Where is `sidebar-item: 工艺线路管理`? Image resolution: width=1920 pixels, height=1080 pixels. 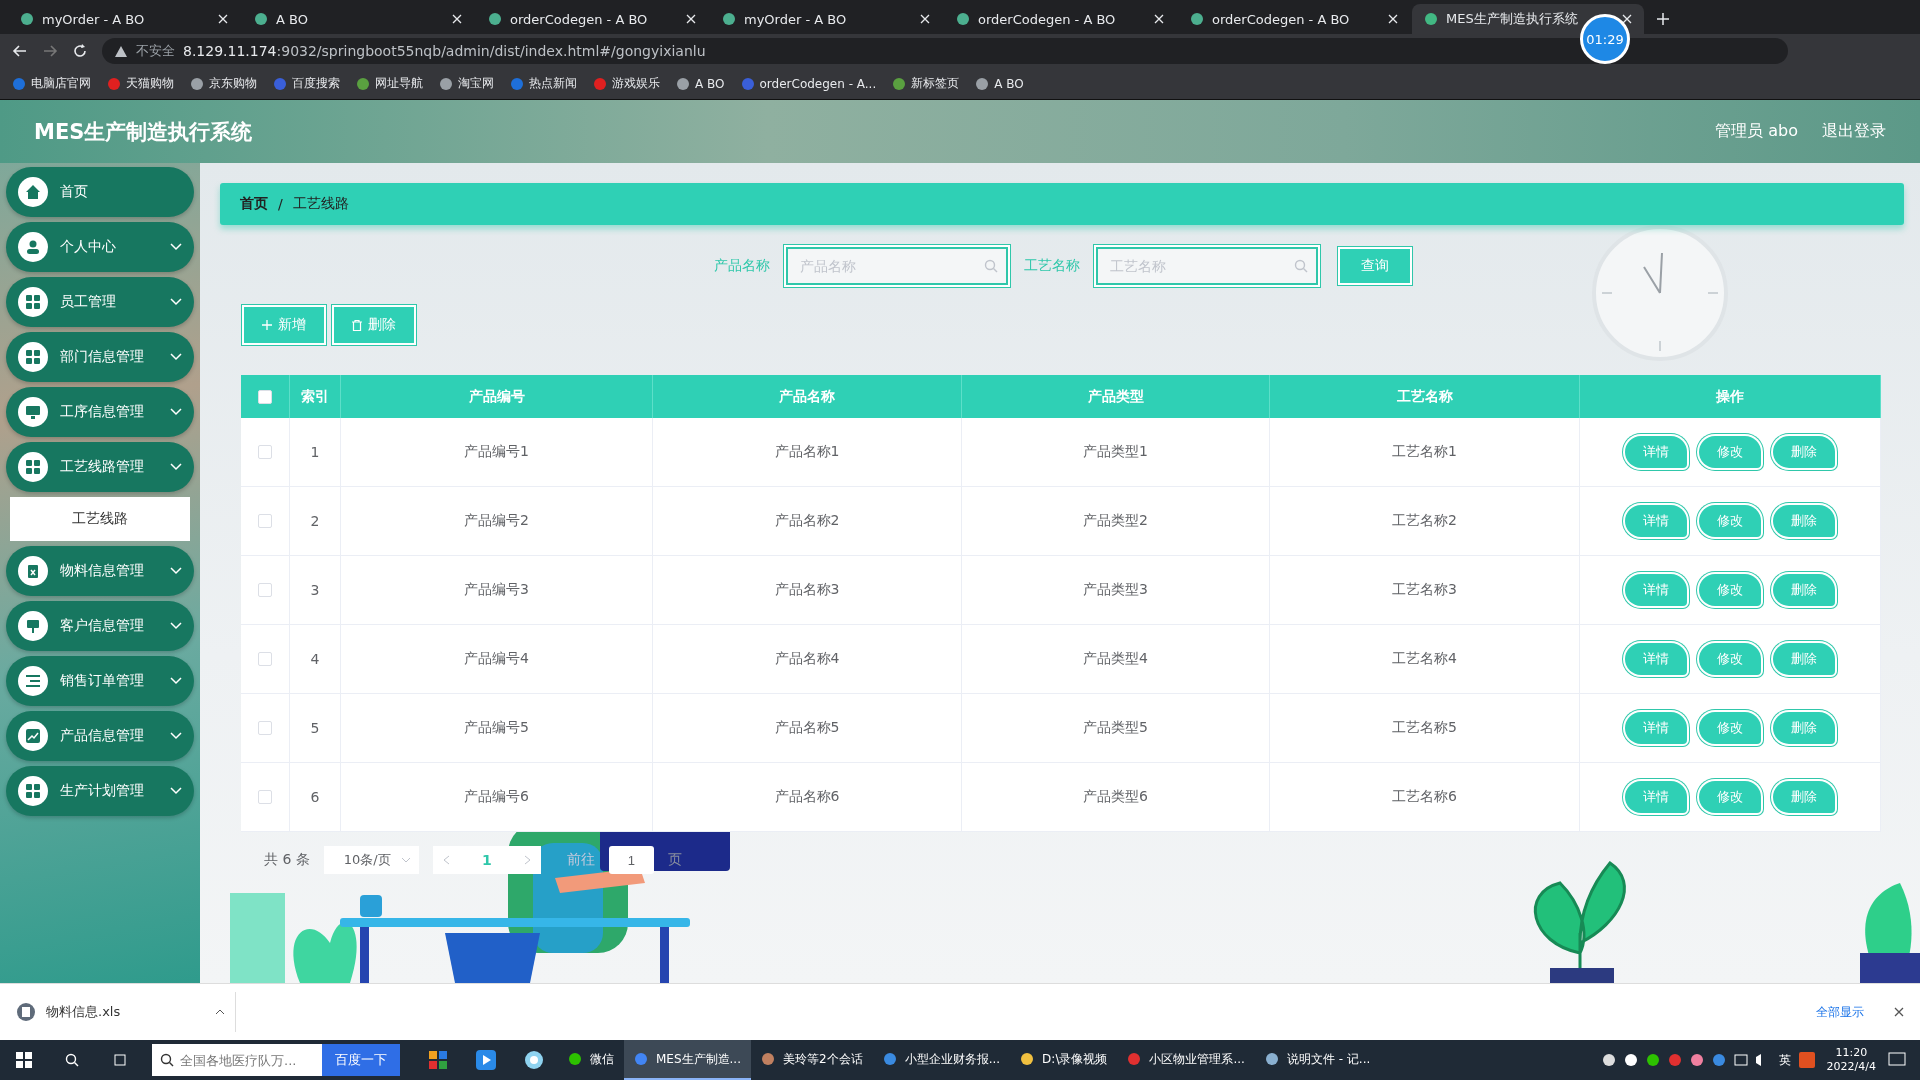 sidebar-item: 工艺线路管理 is located at coordinates (100, 467).